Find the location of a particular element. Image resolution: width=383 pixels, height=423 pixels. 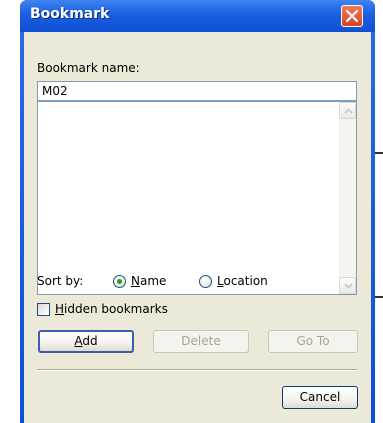

title-bar: Bookmark is located at coordinates (197, 16).